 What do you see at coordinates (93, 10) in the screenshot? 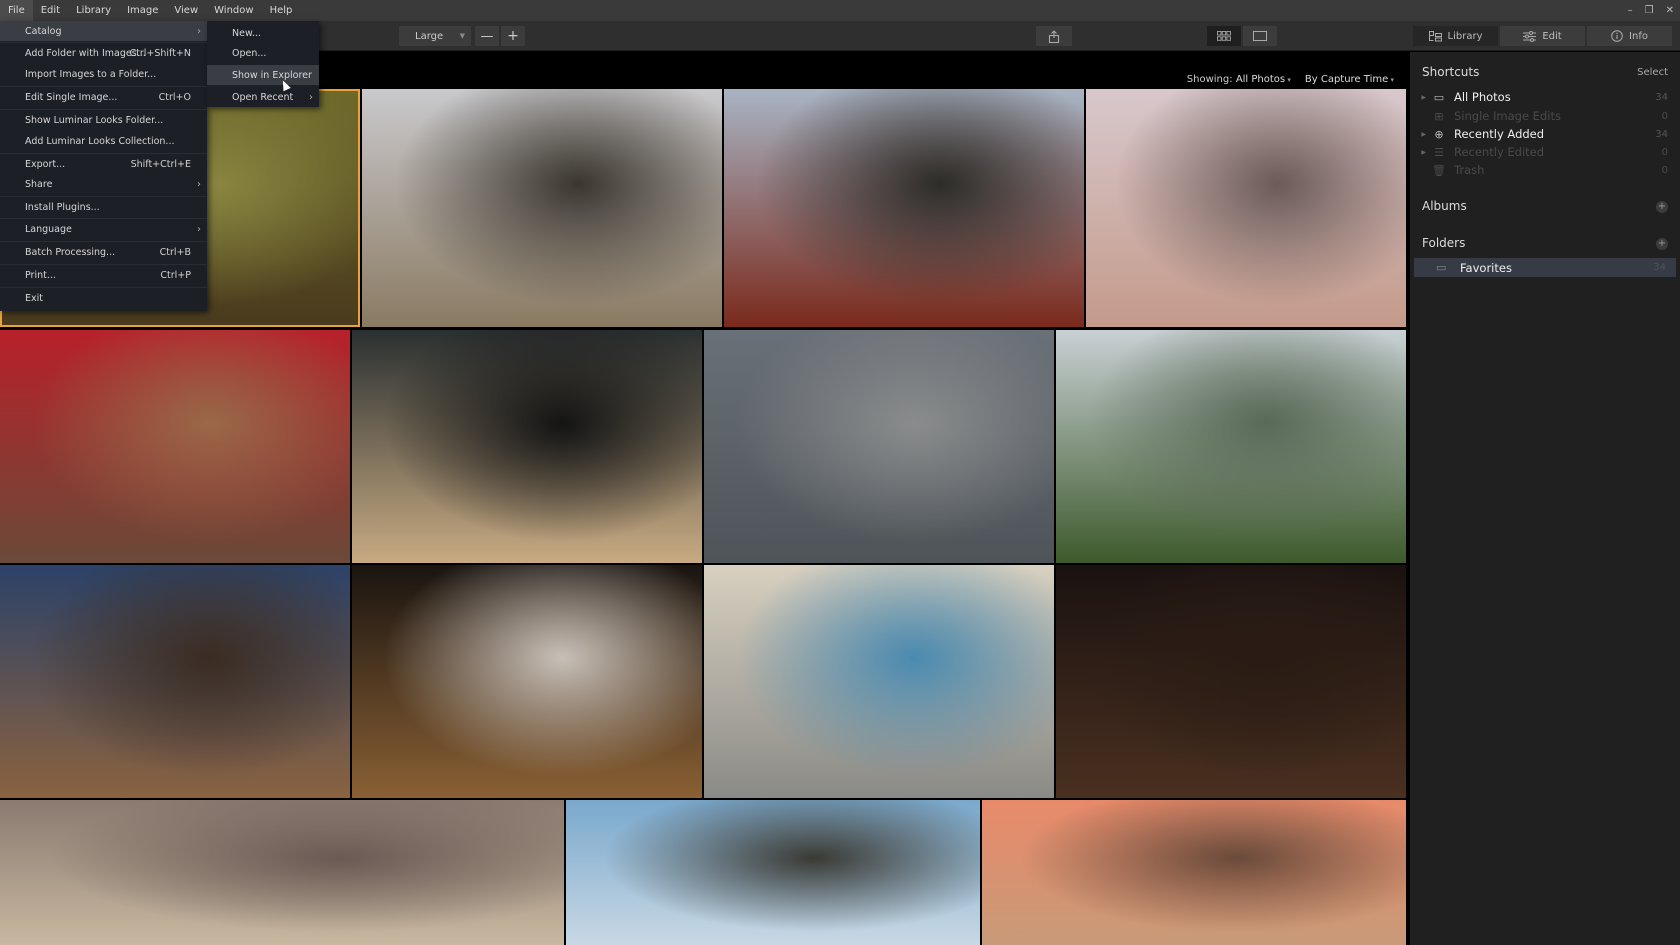
I see `menu-library: Library` at bounding box center [93, 10].